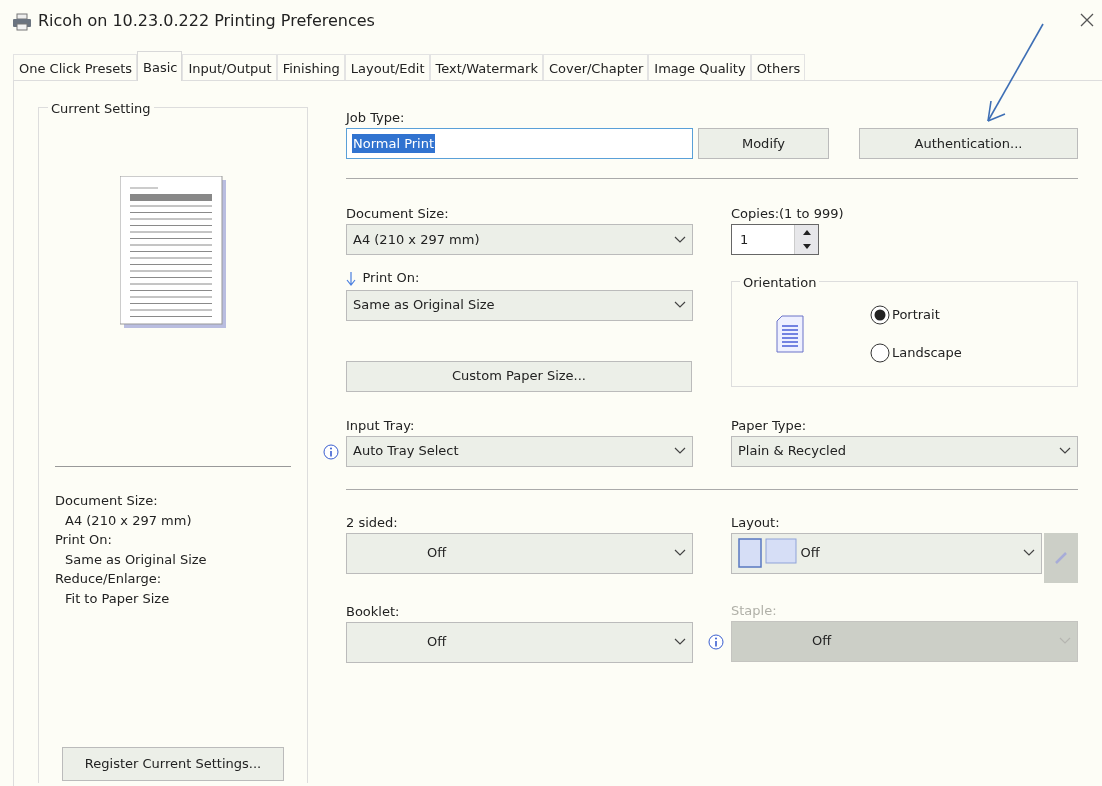 Image resolution: width=1102 pixels, height=786 pixels. Describe the element at coordinates (806, 232) in the screenshot. I see `up-triangle-icon` at that location.